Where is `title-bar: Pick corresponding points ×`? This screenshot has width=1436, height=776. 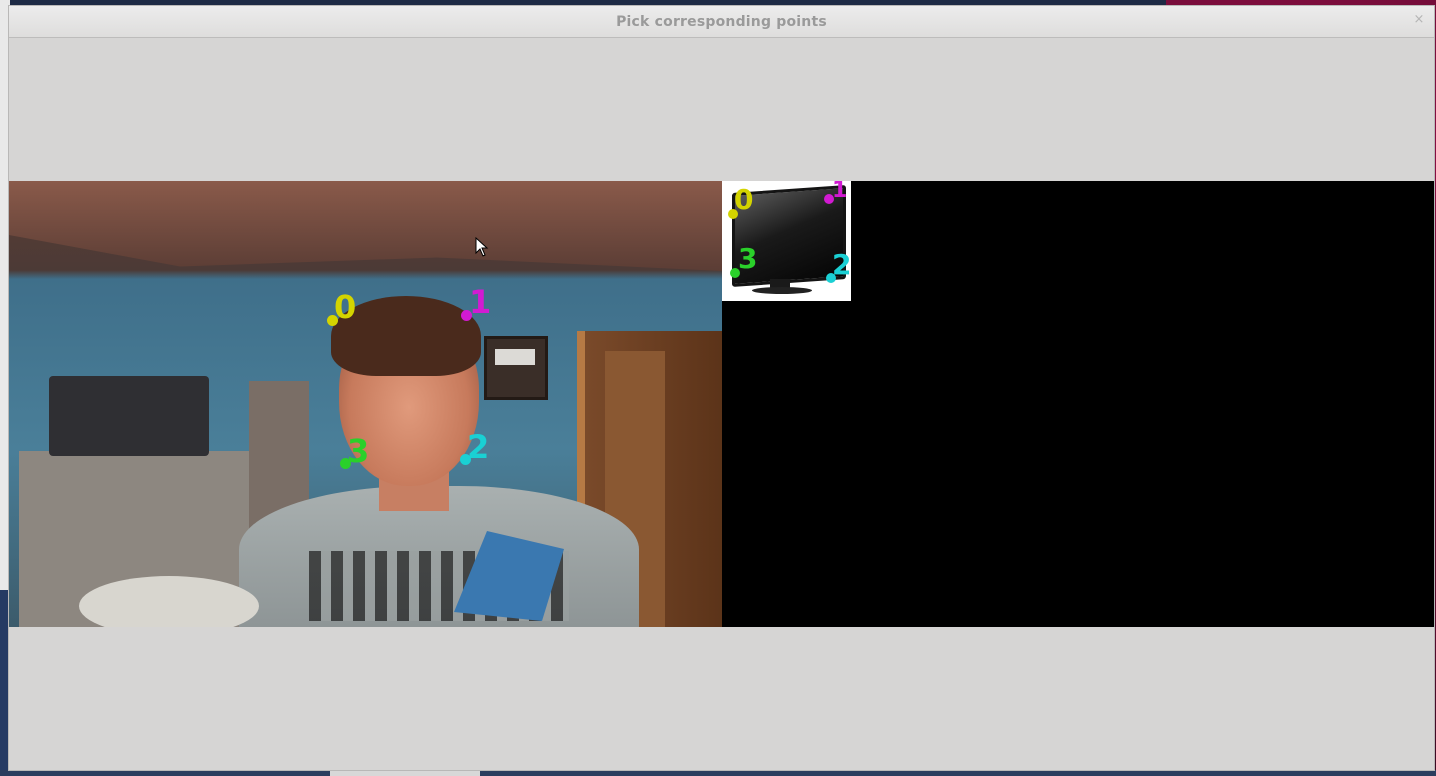
title-bar: Pick corresponding points × is located at coordinates (721, 22).